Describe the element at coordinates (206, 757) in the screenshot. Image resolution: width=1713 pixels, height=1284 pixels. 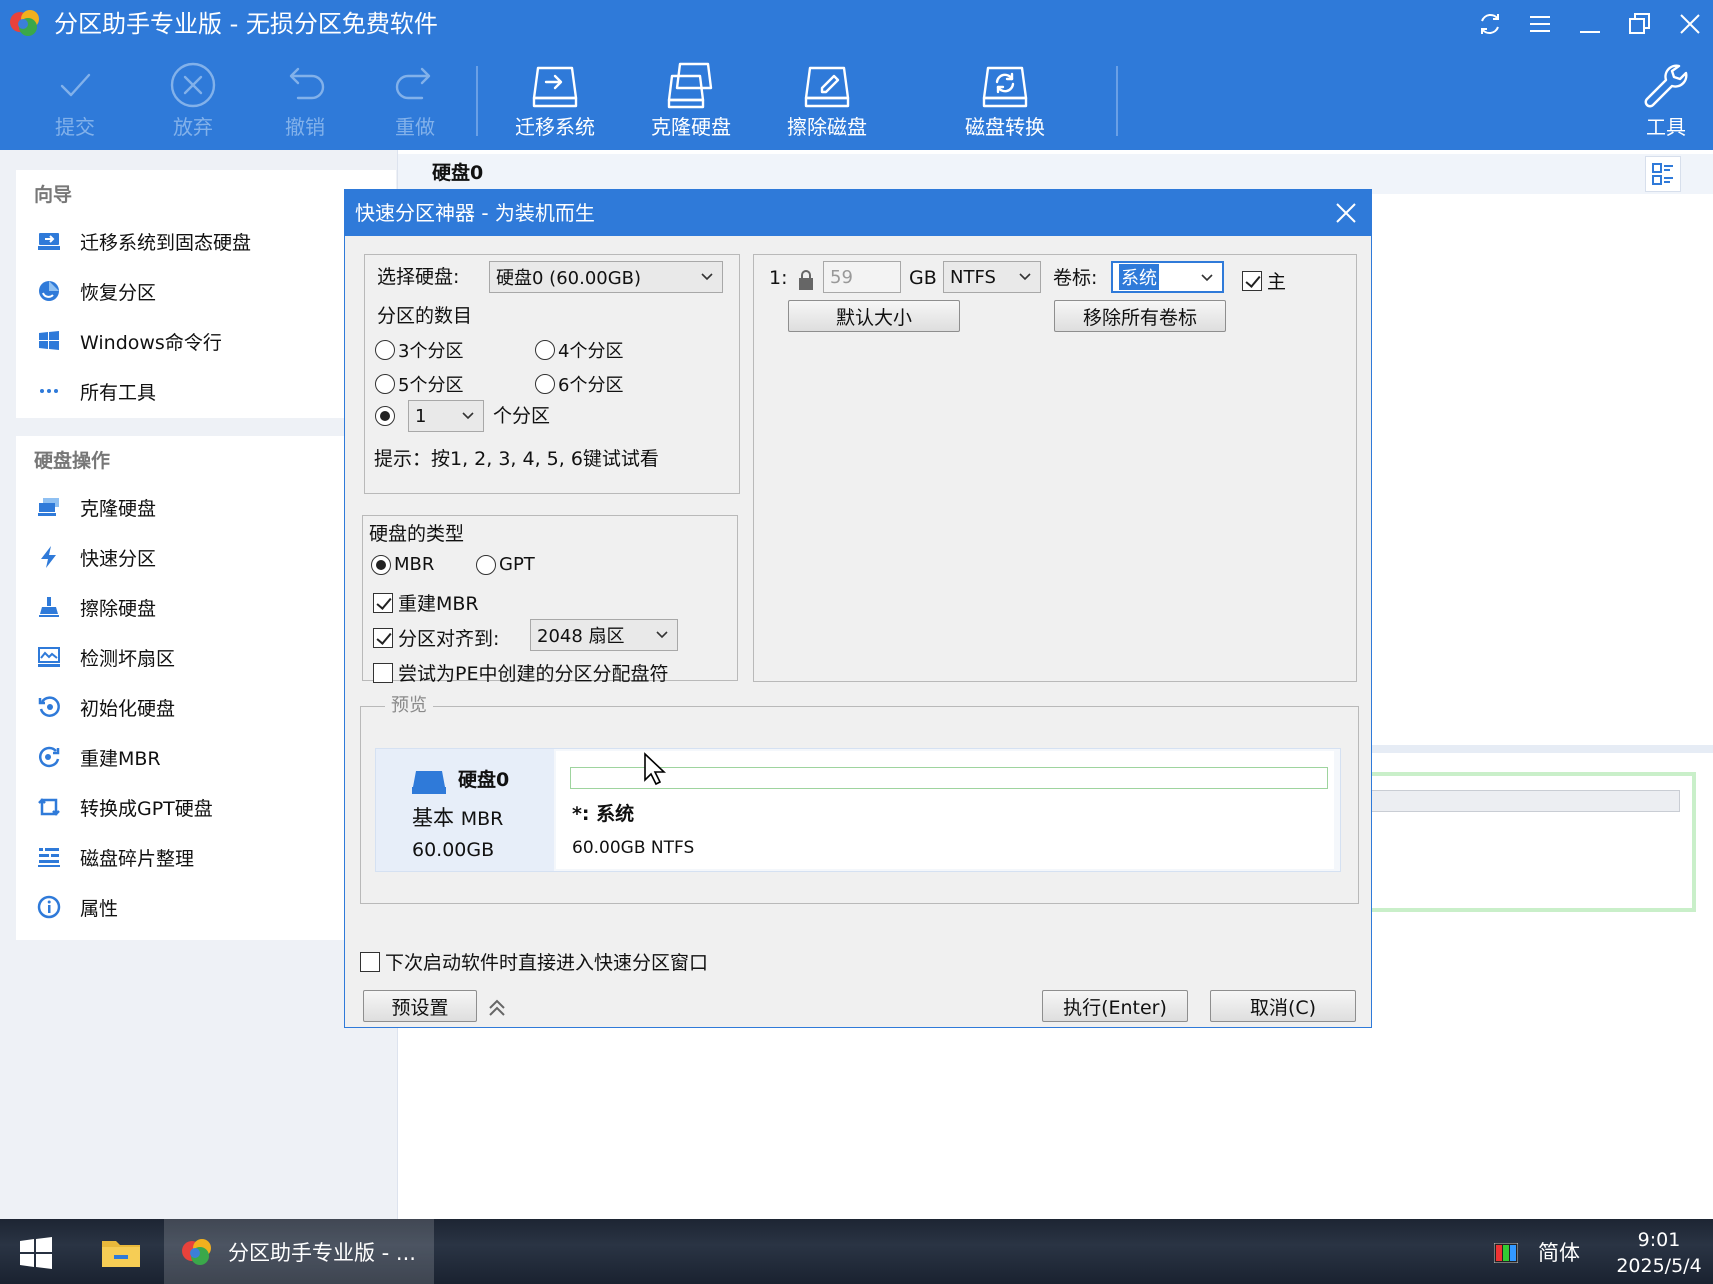
I see `sidebar-item-rebuild-mbr: 重建MBR` at that location.